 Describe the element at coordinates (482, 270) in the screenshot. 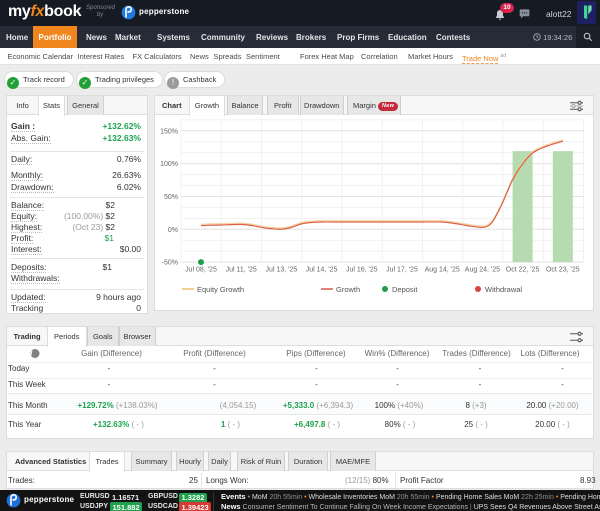

I see `svg-text: Aug 24, '25` at that location.